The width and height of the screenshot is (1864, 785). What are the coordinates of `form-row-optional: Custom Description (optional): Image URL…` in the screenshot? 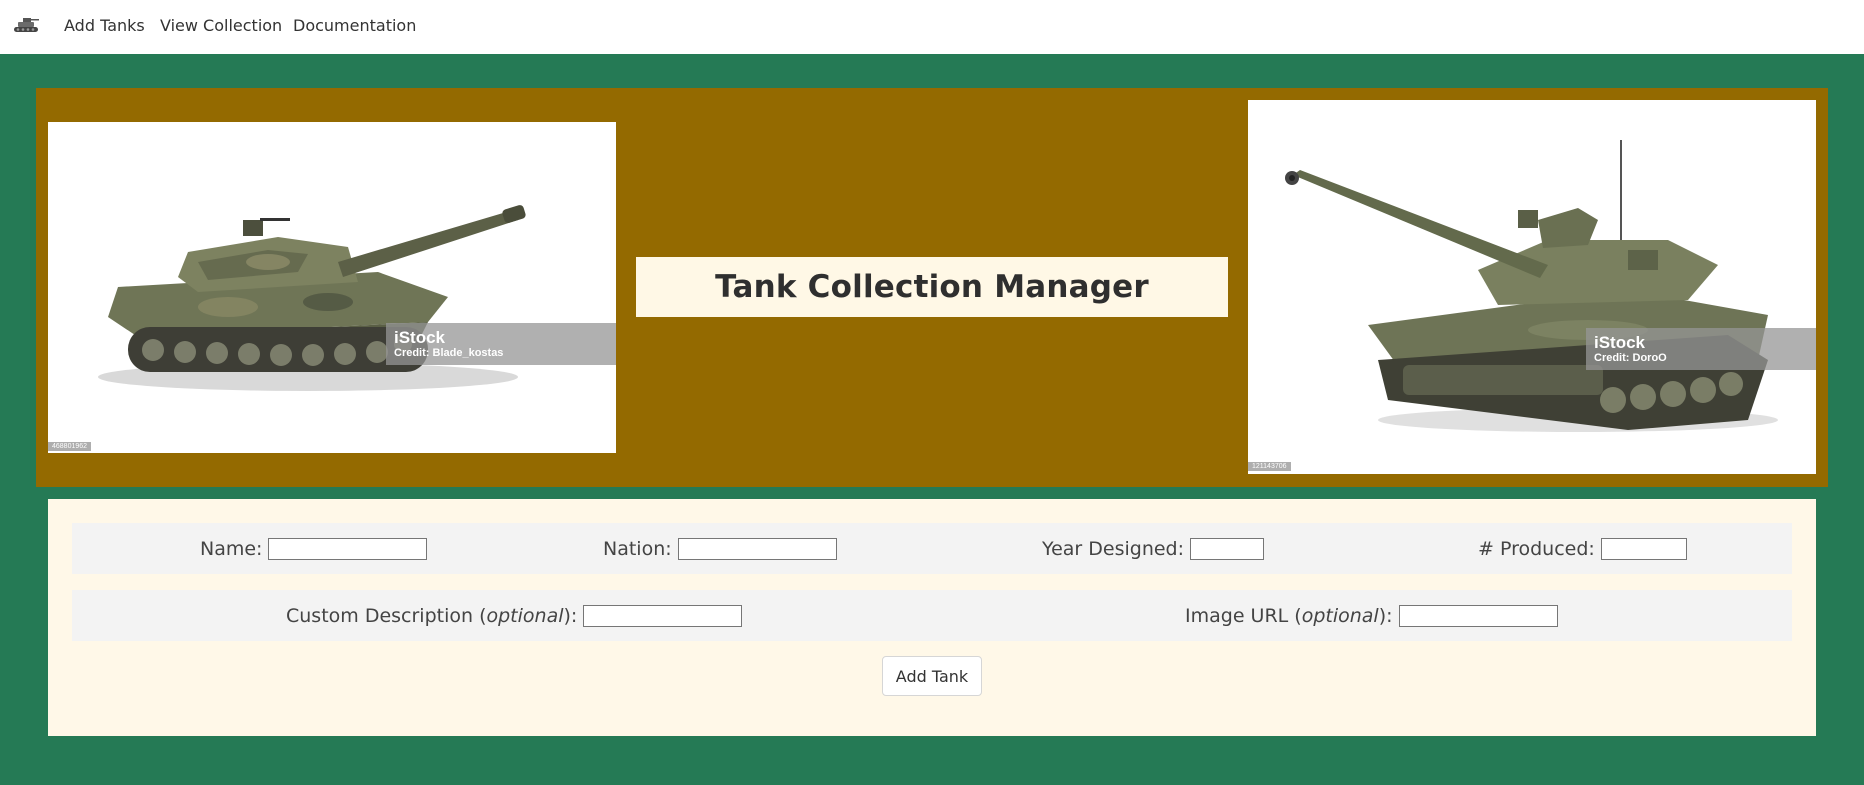 It's located at (932, 615).